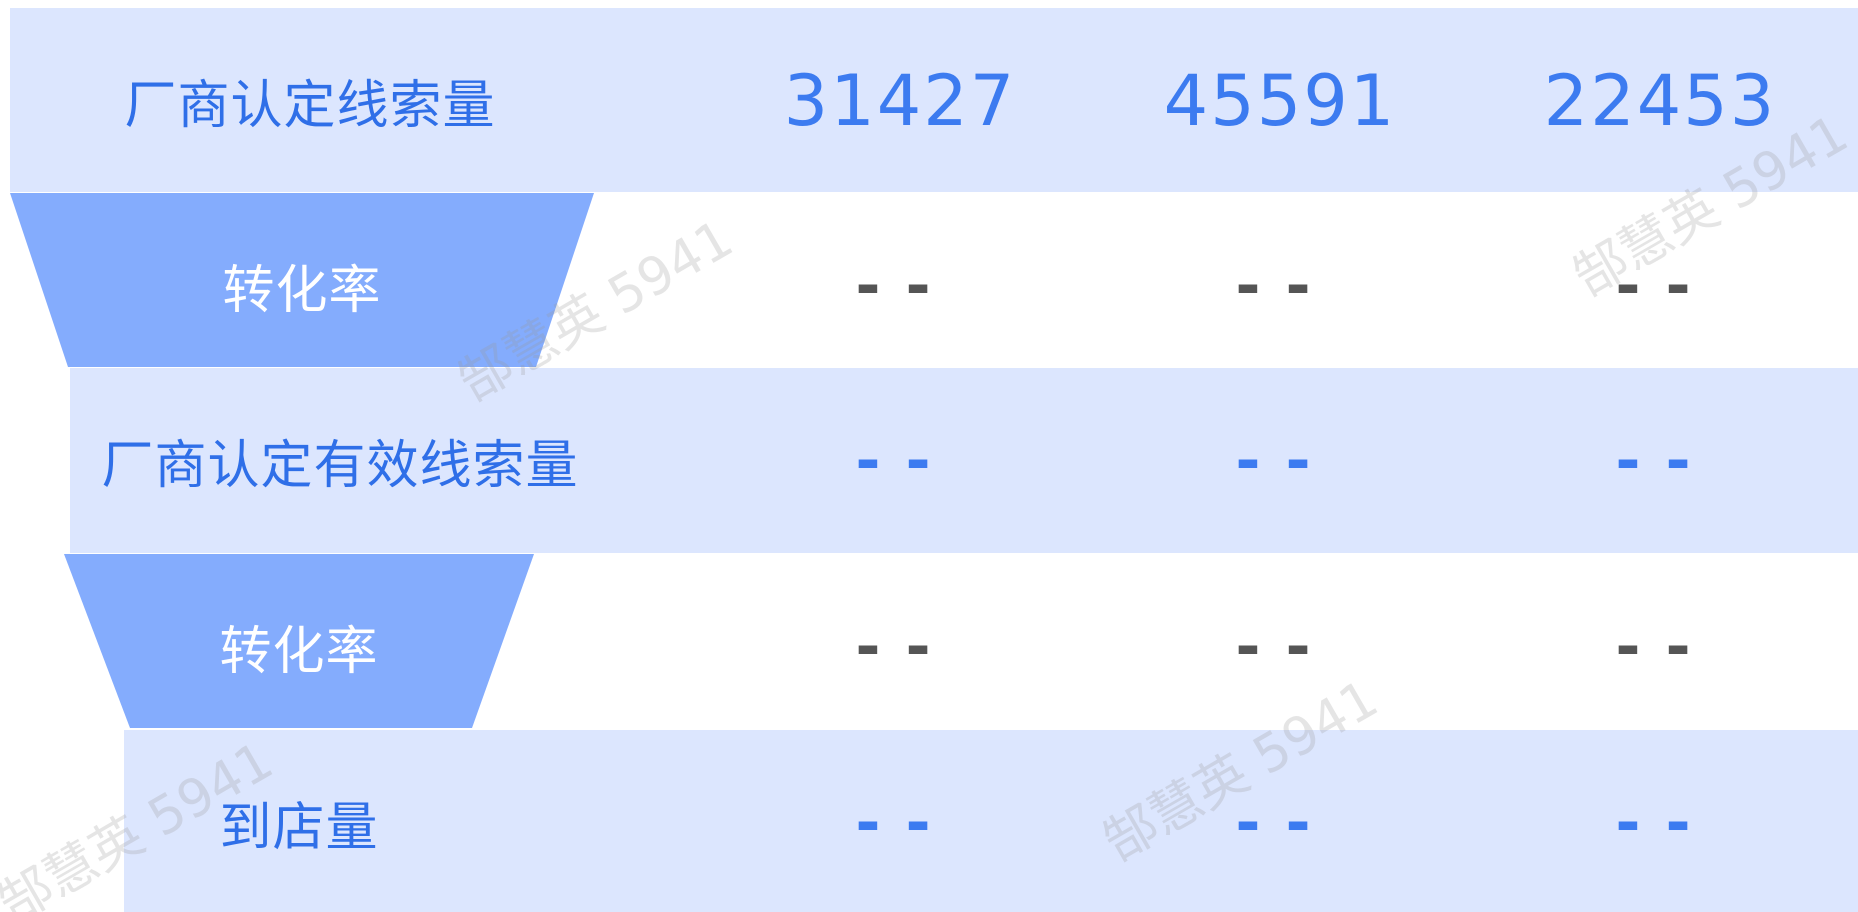  I want to click on value-cell: 22453, so click(1660, 100).